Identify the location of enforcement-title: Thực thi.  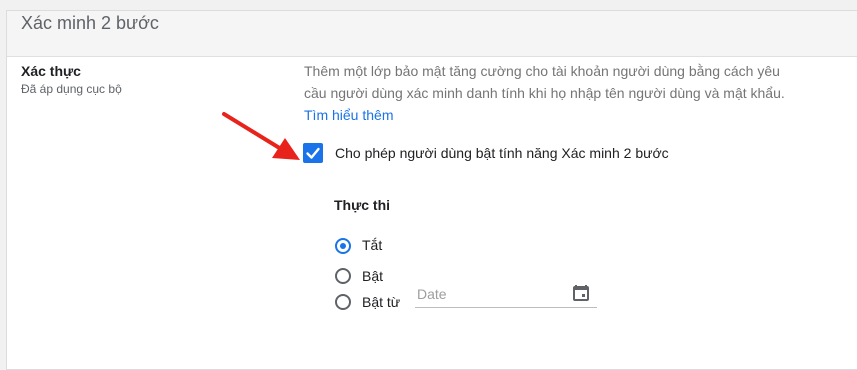
(362, 205).